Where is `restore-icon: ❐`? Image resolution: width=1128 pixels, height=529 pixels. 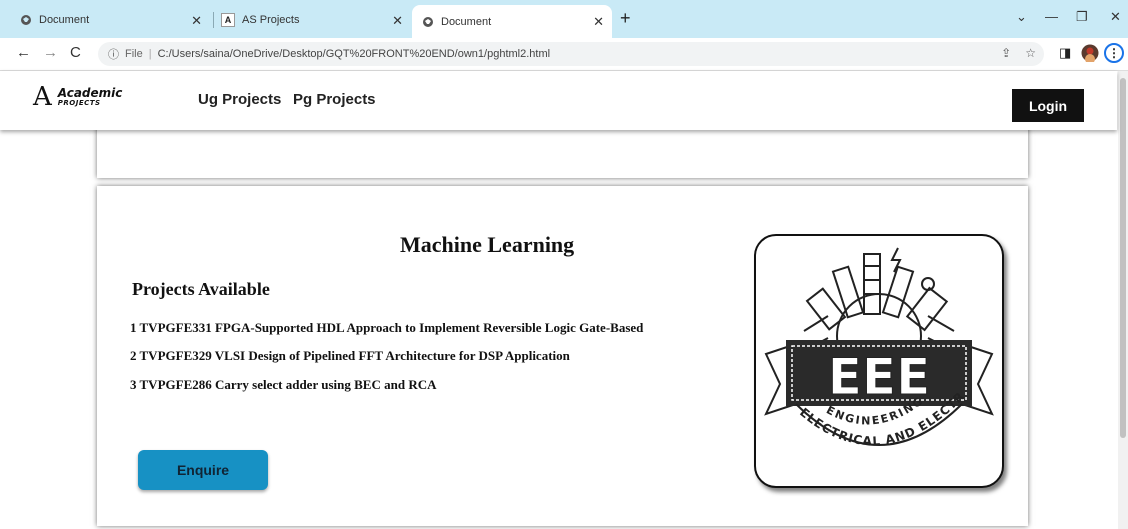
restore-icon: ❐ is located at coordinates (1082, 17).